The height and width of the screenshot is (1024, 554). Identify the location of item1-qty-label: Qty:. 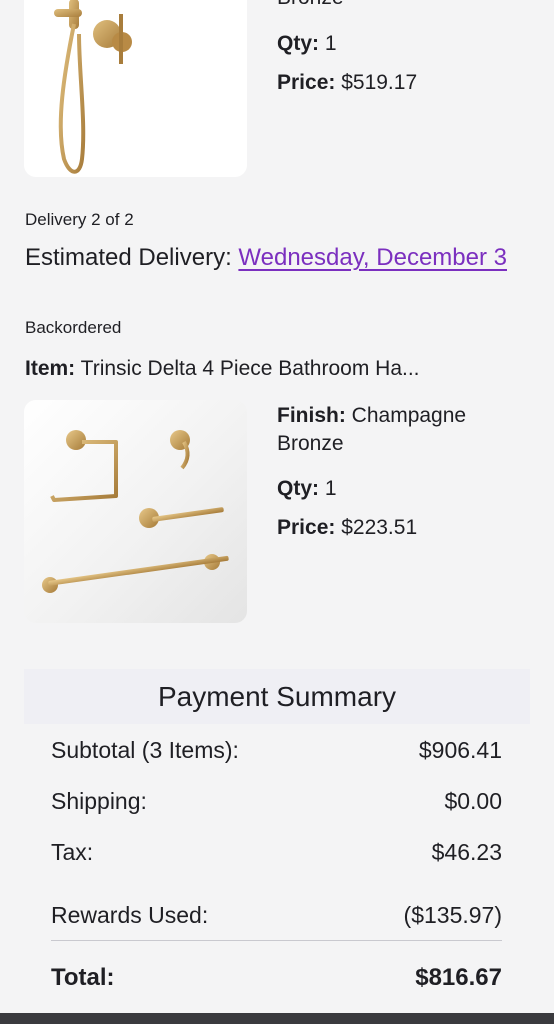
(298, 43).